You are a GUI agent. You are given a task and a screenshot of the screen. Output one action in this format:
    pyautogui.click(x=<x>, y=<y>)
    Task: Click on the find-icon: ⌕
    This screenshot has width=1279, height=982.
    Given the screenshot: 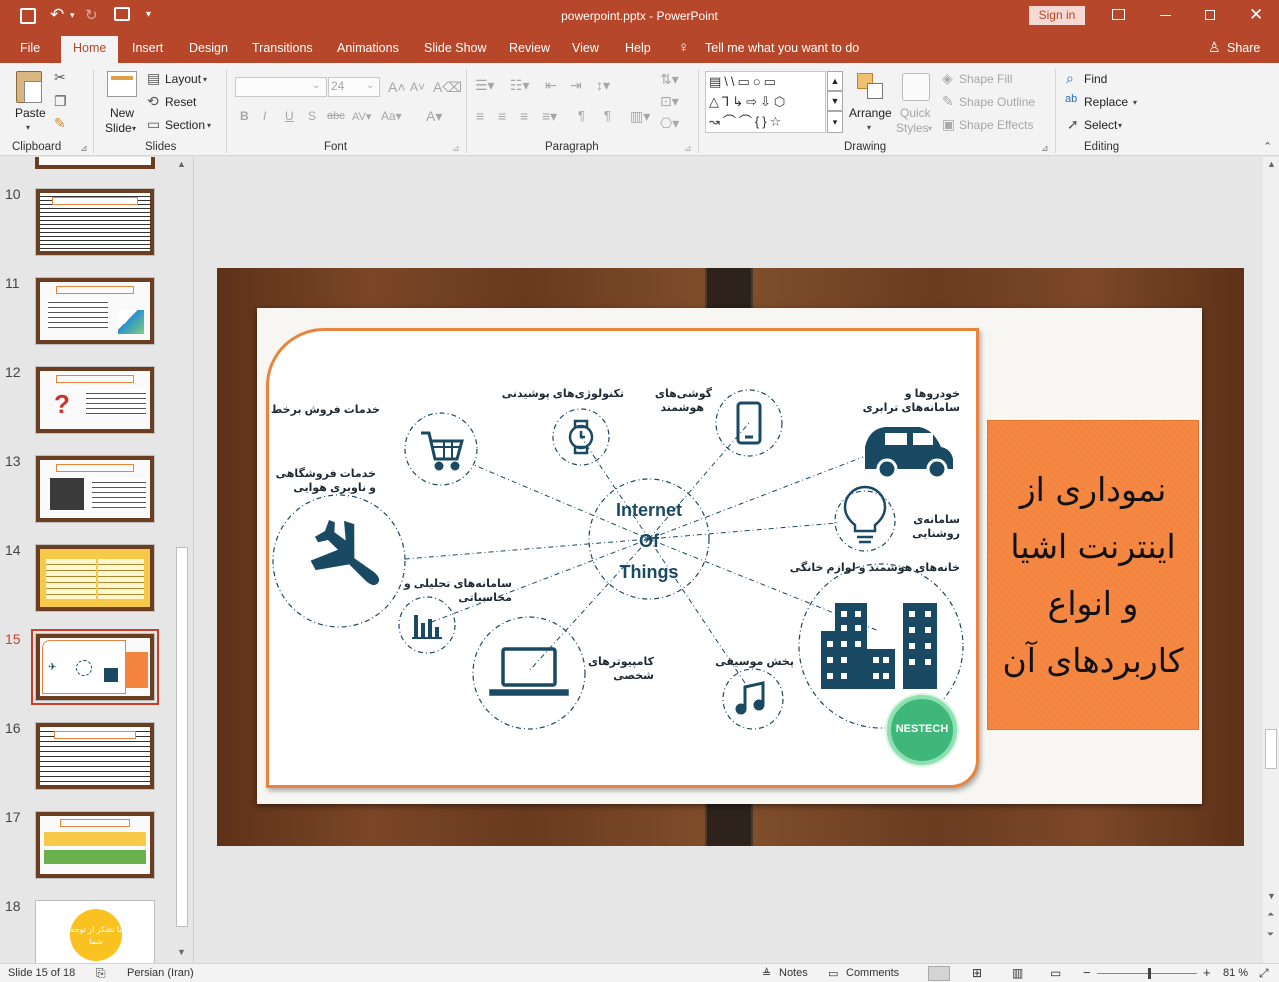 What is the action you would take?
    pyautogui.click(x=1070, y=78)
    